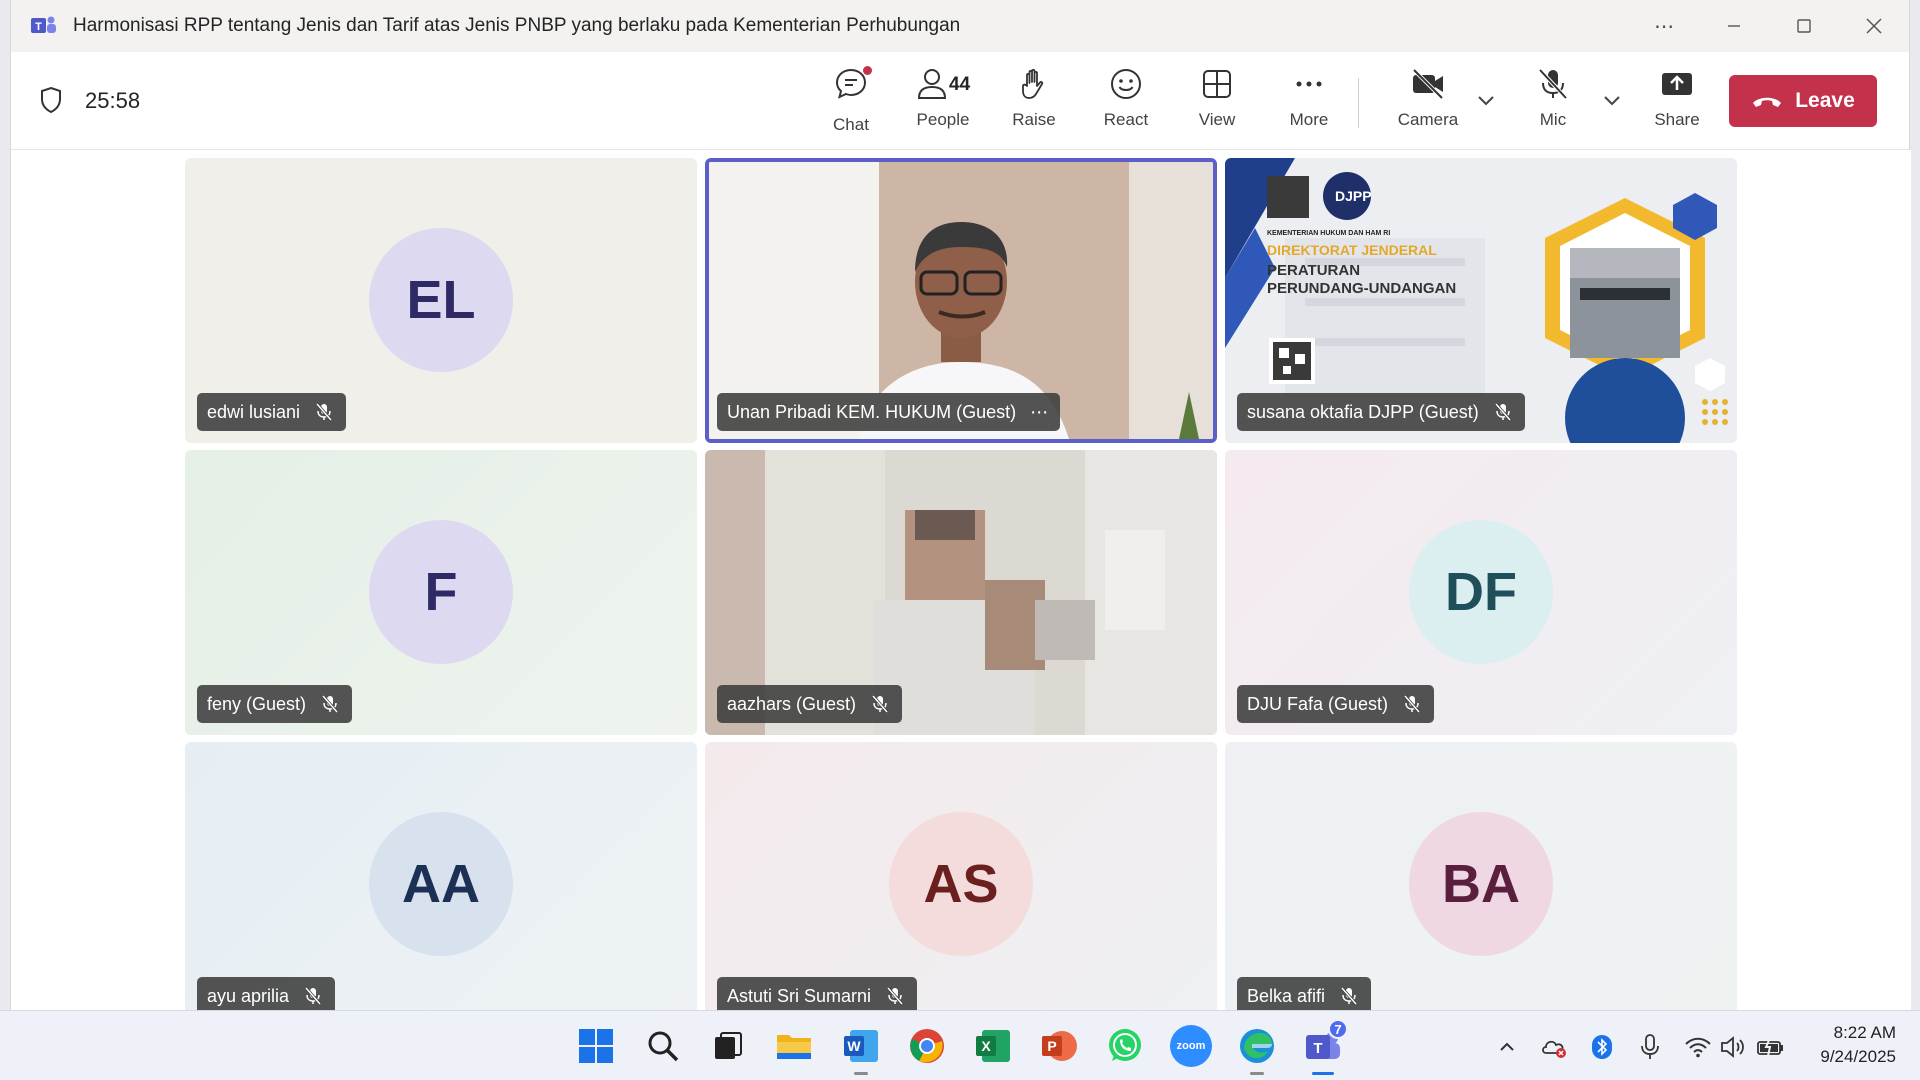 The image size is (1920, 1080). I want to click on word-button: W, so click(861, 1050).